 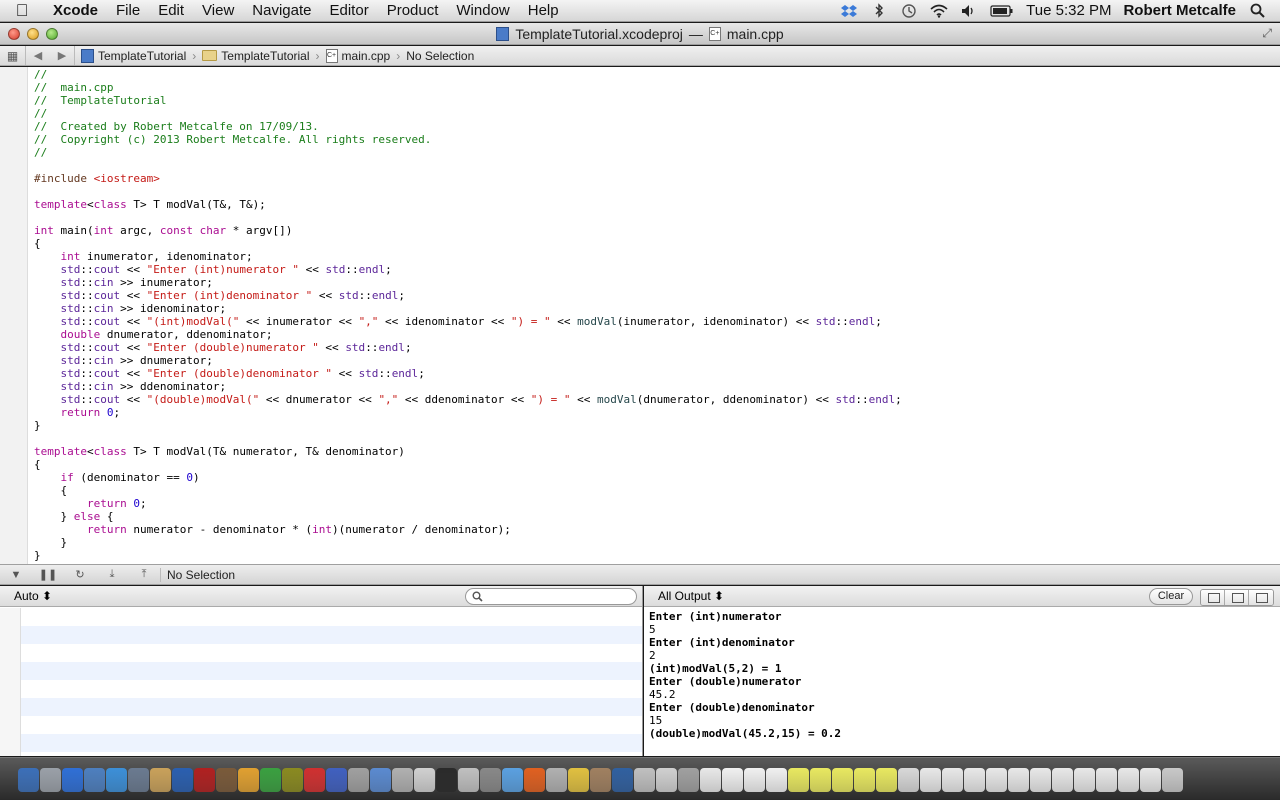 I want to click on step-into-icon: ⤓, so click(x=112, y=574).